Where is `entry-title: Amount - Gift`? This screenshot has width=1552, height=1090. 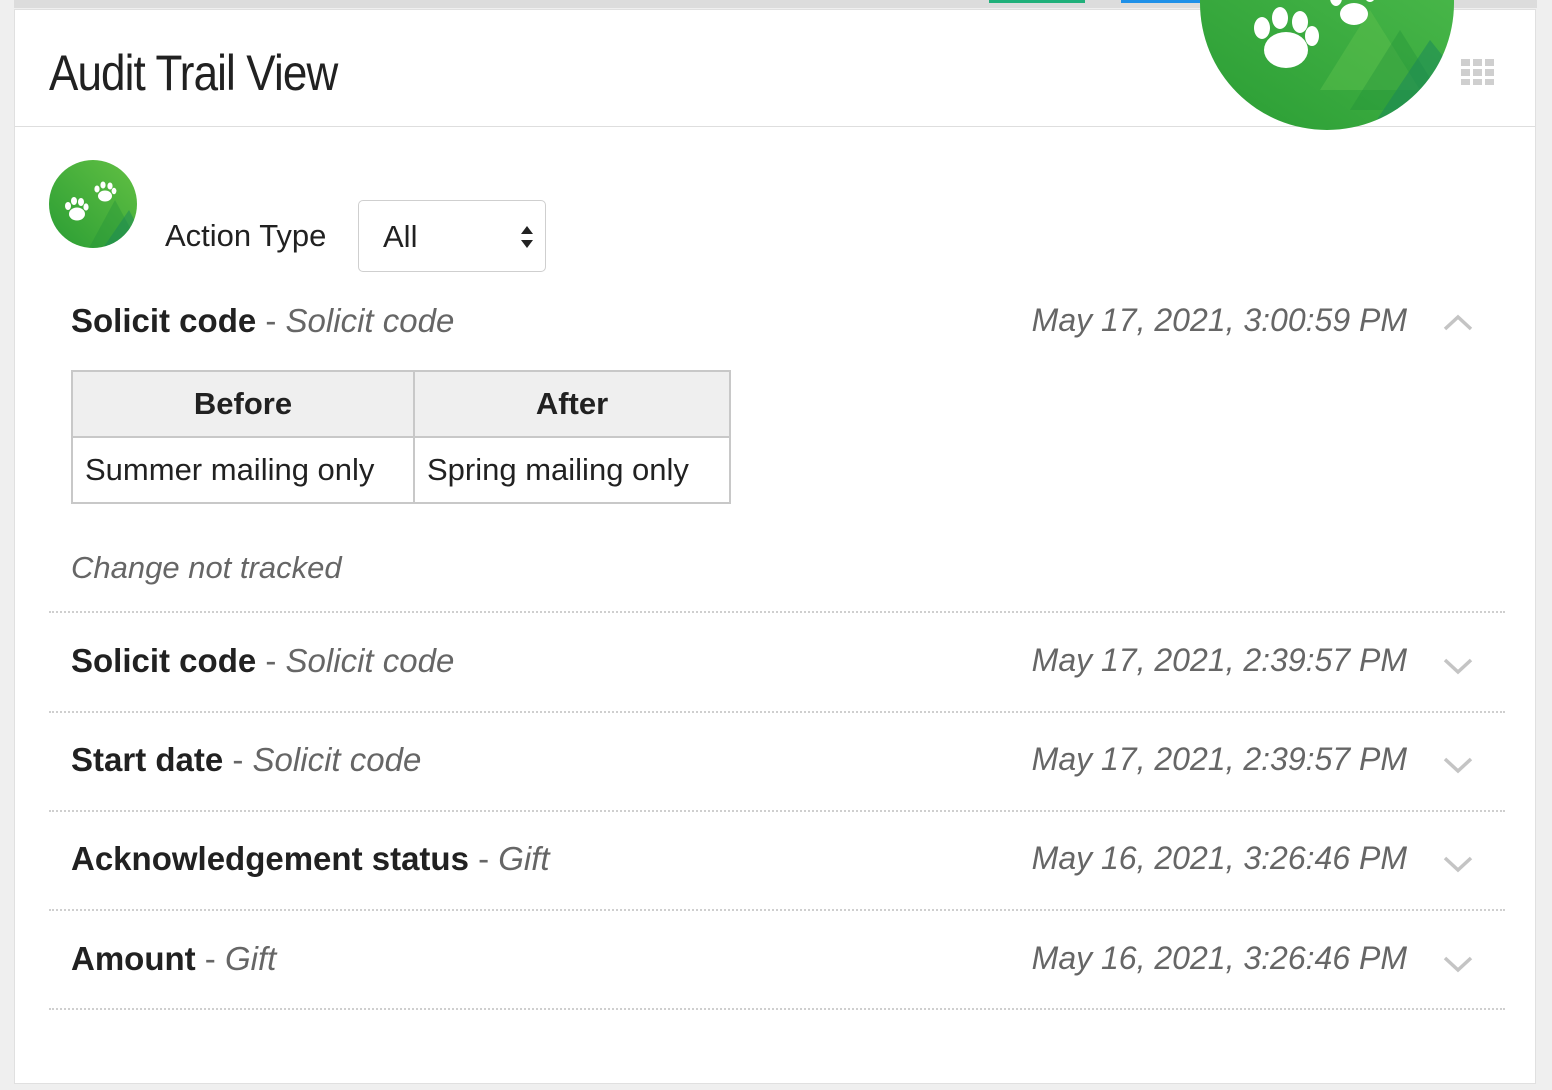
entry-title: Amount - Gift is located at coordinates (173, 959).